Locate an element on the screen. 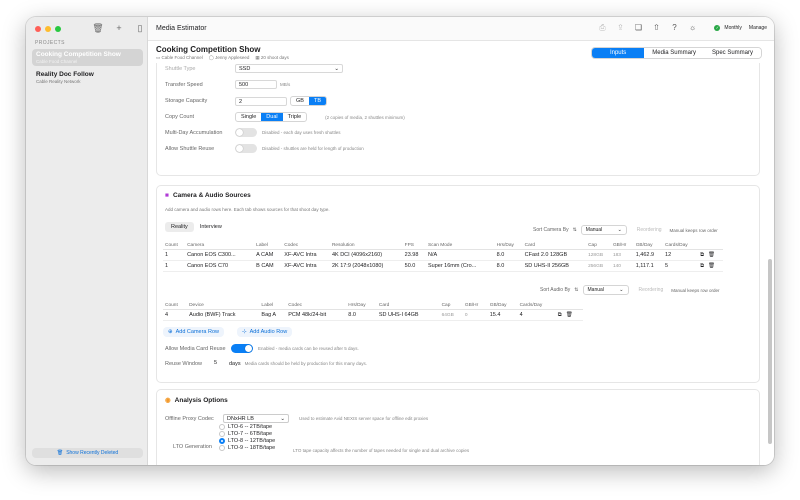 This screenshot has height=500, width=800. table-cell: 15.4 is located at coordinates (502, 315).